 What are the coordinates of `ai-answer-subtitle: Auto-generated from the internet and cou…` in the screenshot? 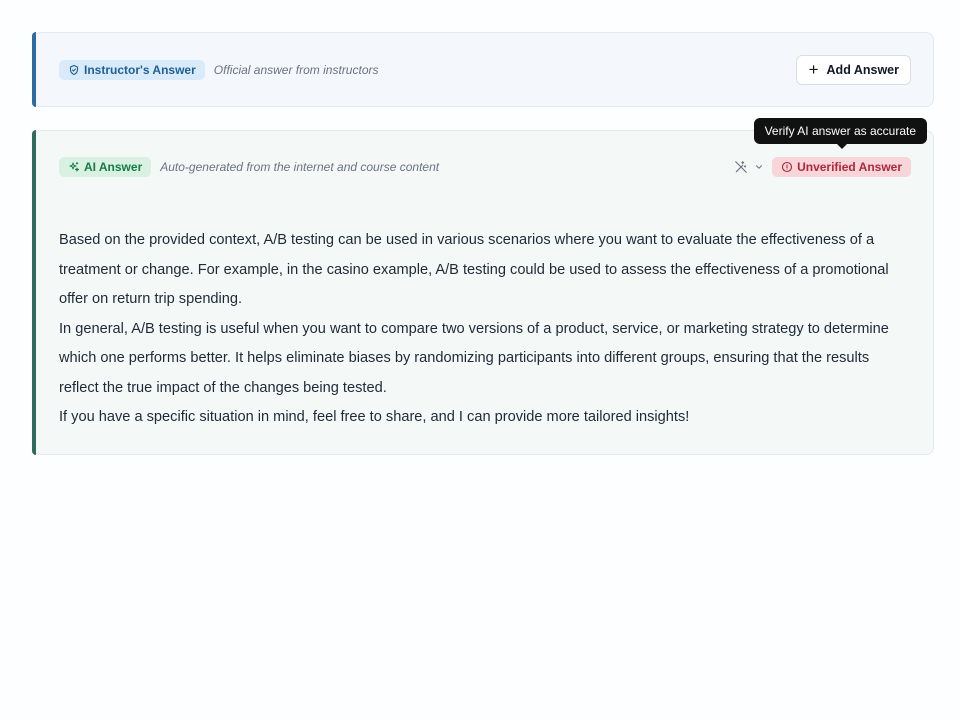 It's located at (300, 167).